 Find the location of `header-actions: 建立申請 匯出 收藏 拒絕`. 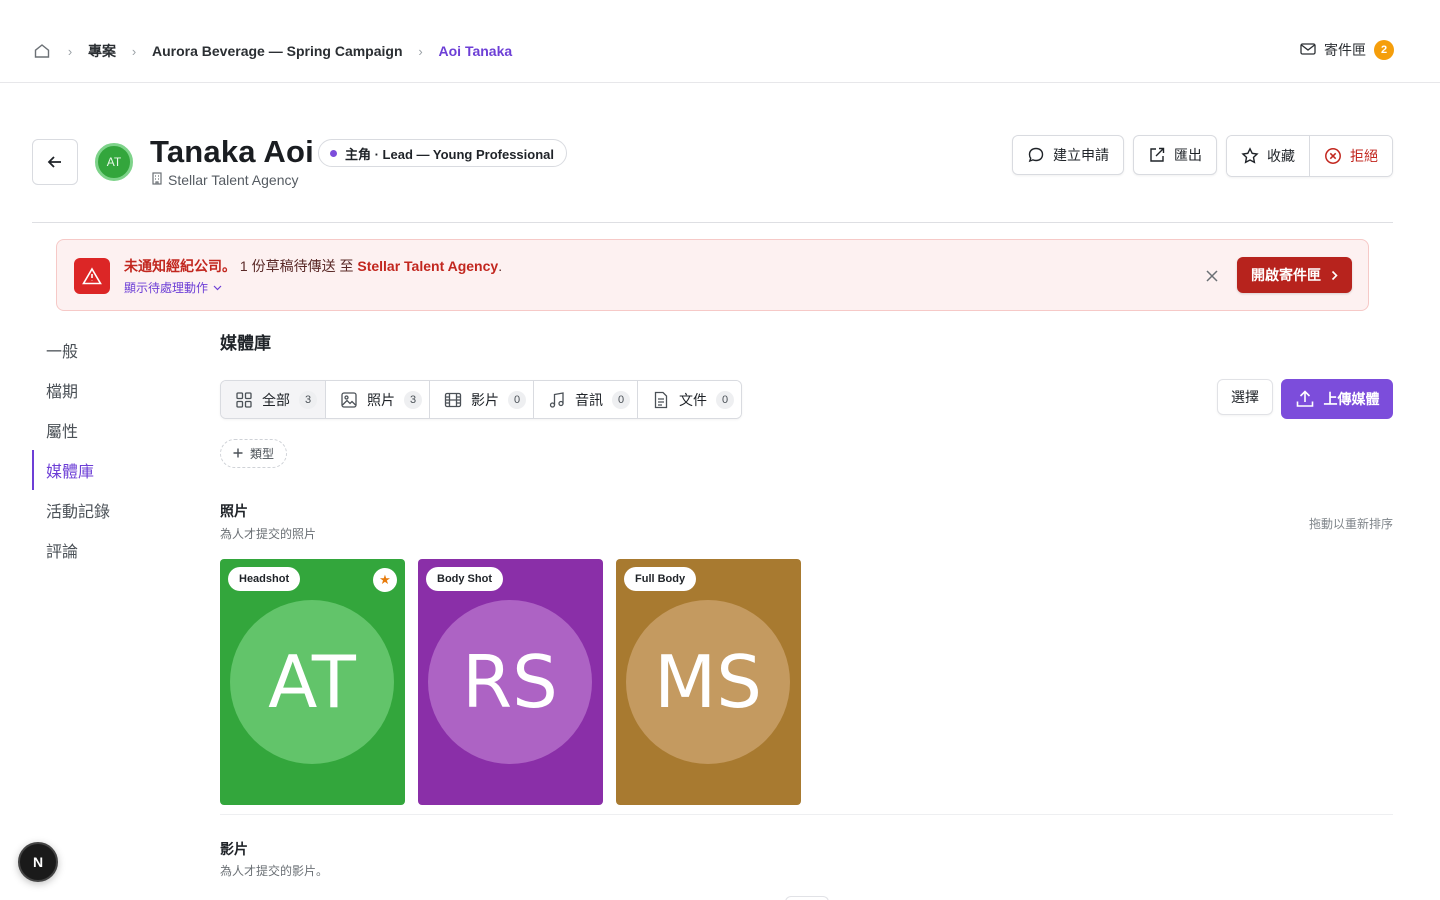

header-actions: 建立申請 匯出 收藏 拒絕 is located at coordinates (1202, 156).